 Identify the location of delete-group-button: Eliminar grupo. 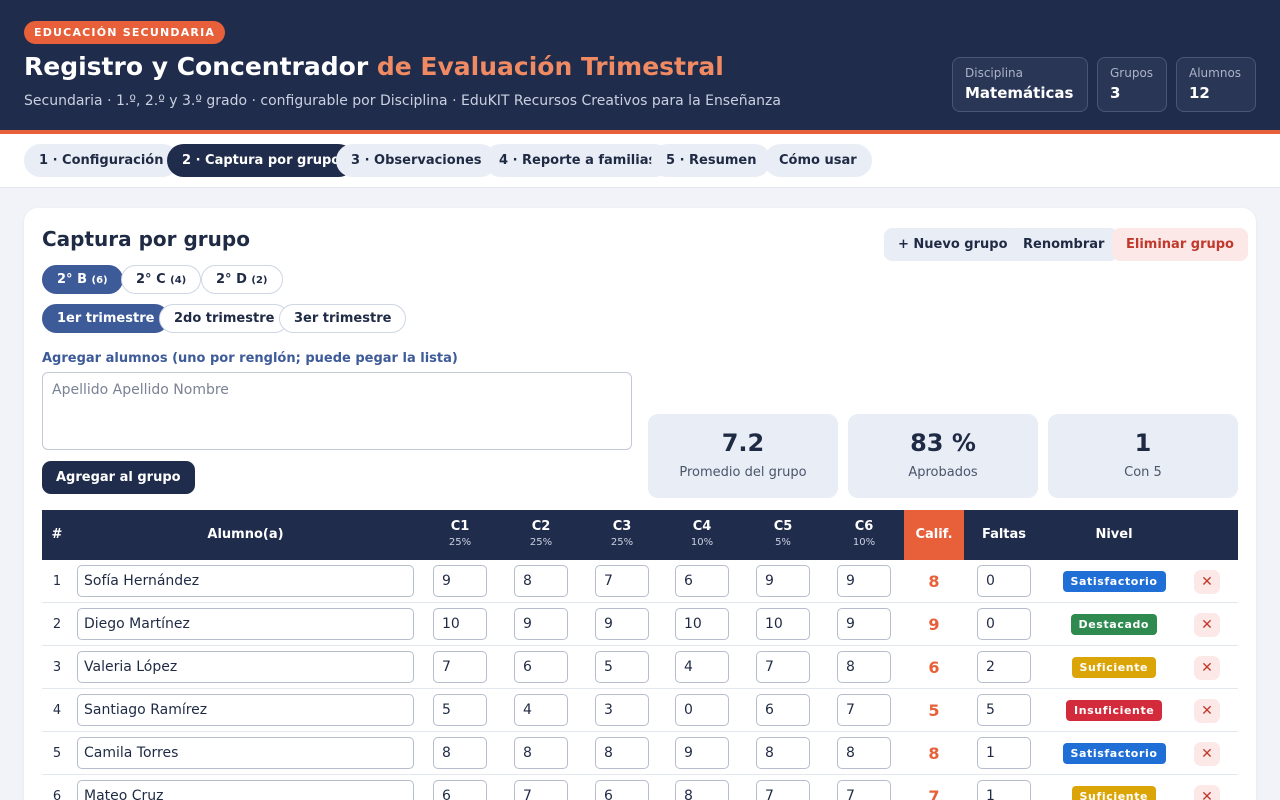
(1180, 244).